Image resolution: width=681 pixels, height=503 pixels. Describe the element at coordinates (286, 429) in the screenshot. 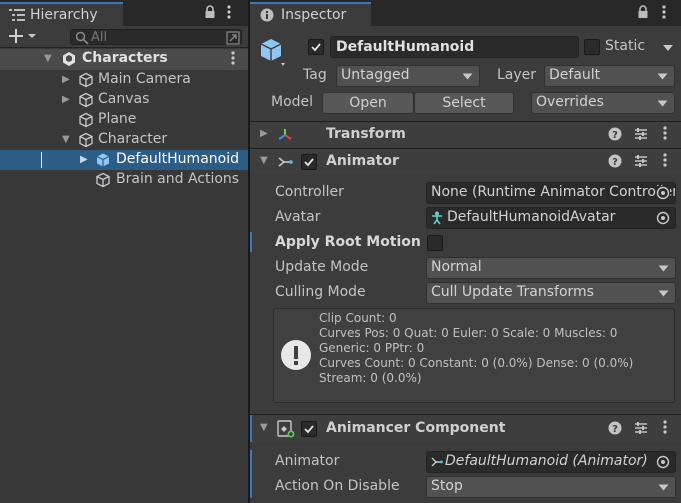

I see `animancer-icon` at that location.